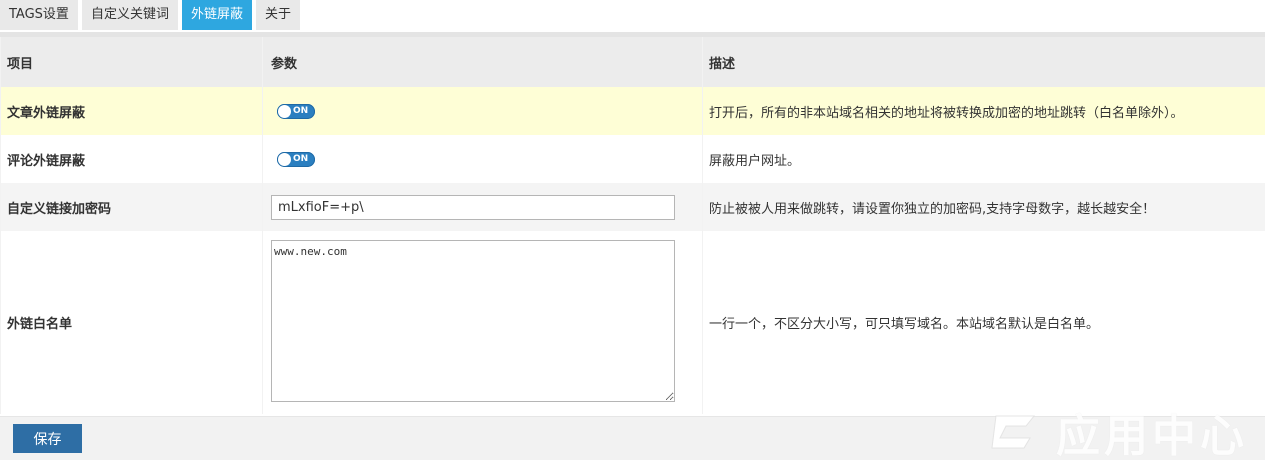 The image size is (1265, 460). What do you see at coordinates (277, 15) in the screenshot?
I see `tab-about: 关于` at bounding box center [277, 15].